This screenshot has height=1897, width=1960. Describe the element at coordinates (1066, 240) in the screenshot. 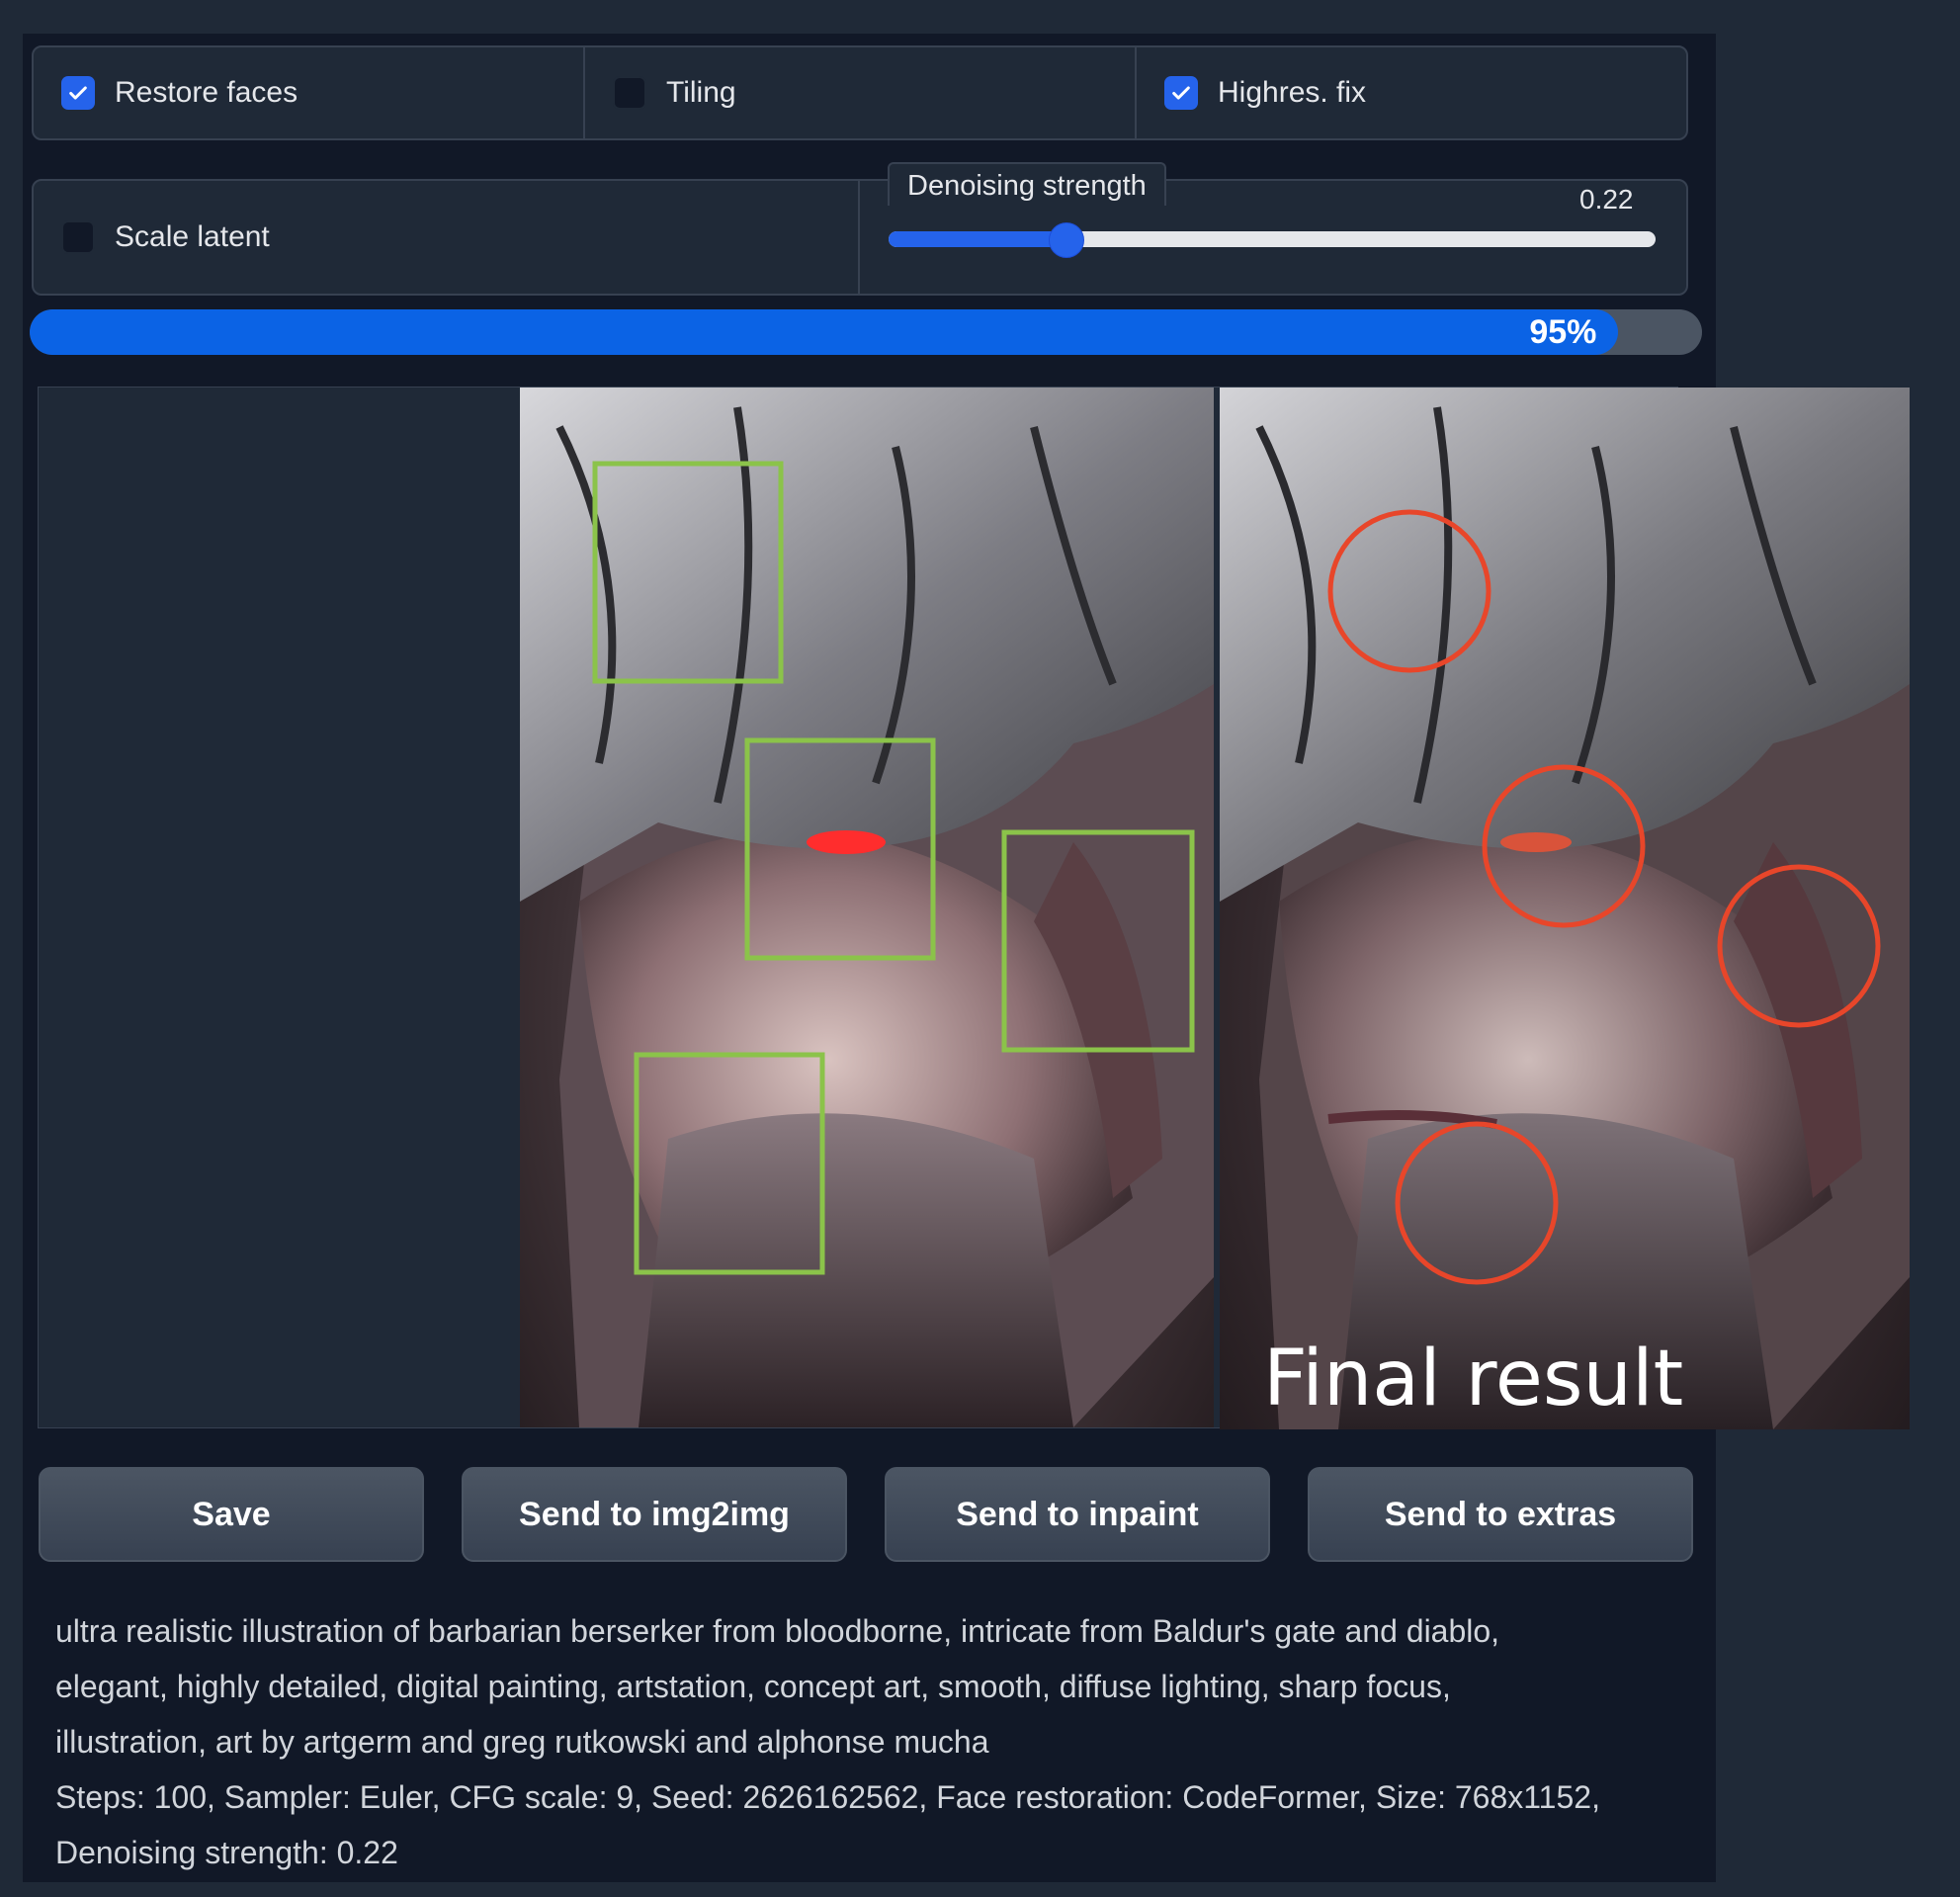

I see `slider-thumb` at that location.